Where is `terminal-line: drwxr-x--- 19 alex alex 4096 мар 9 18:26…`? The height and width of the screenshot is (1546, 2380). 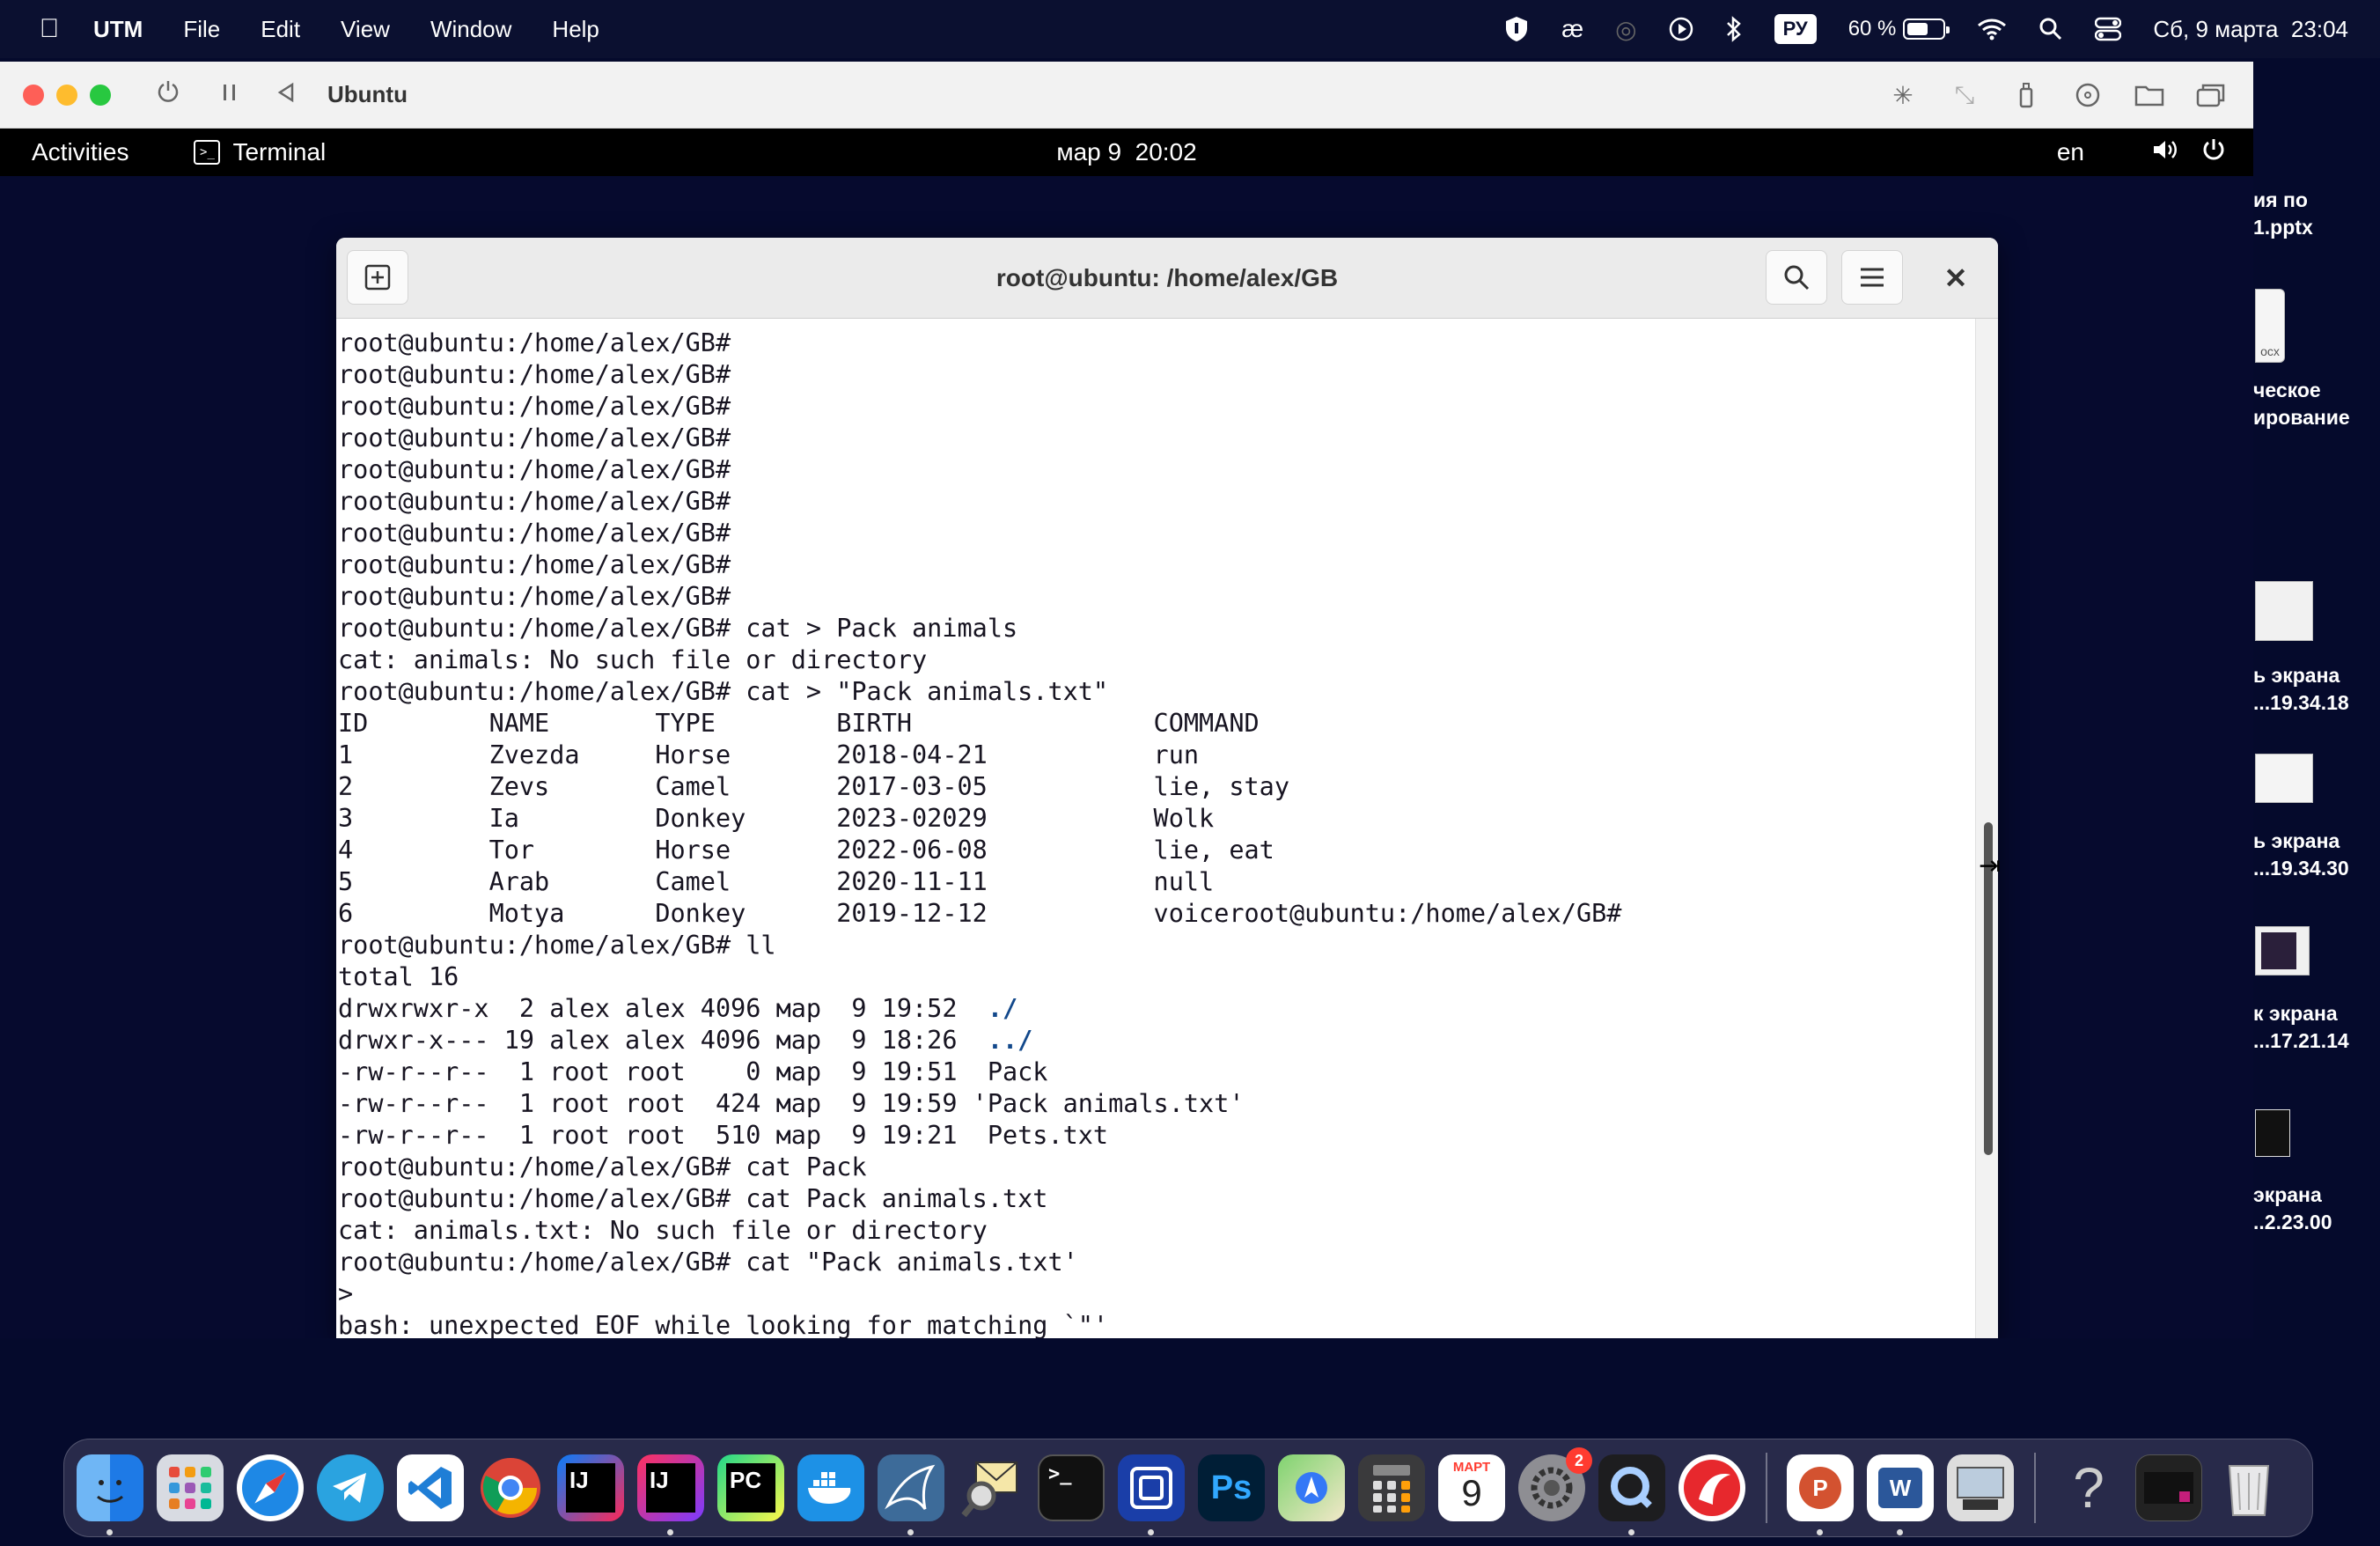 terminal-line: drwxr-x--- 19 alex alex 4096 мар 9 18:26… is located at coordinates (685, 1040).